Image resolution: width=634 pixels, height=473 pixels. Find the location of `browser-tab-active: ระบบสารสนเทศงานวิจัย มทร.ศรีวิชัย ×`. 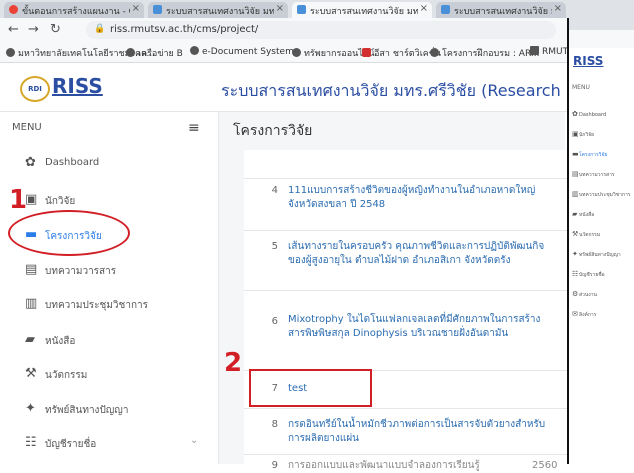

browser-tab-active: ระบบสารสนเทศงานวิจัย มทร.ศรีวิชัย × is located at coordinates (362, 10).